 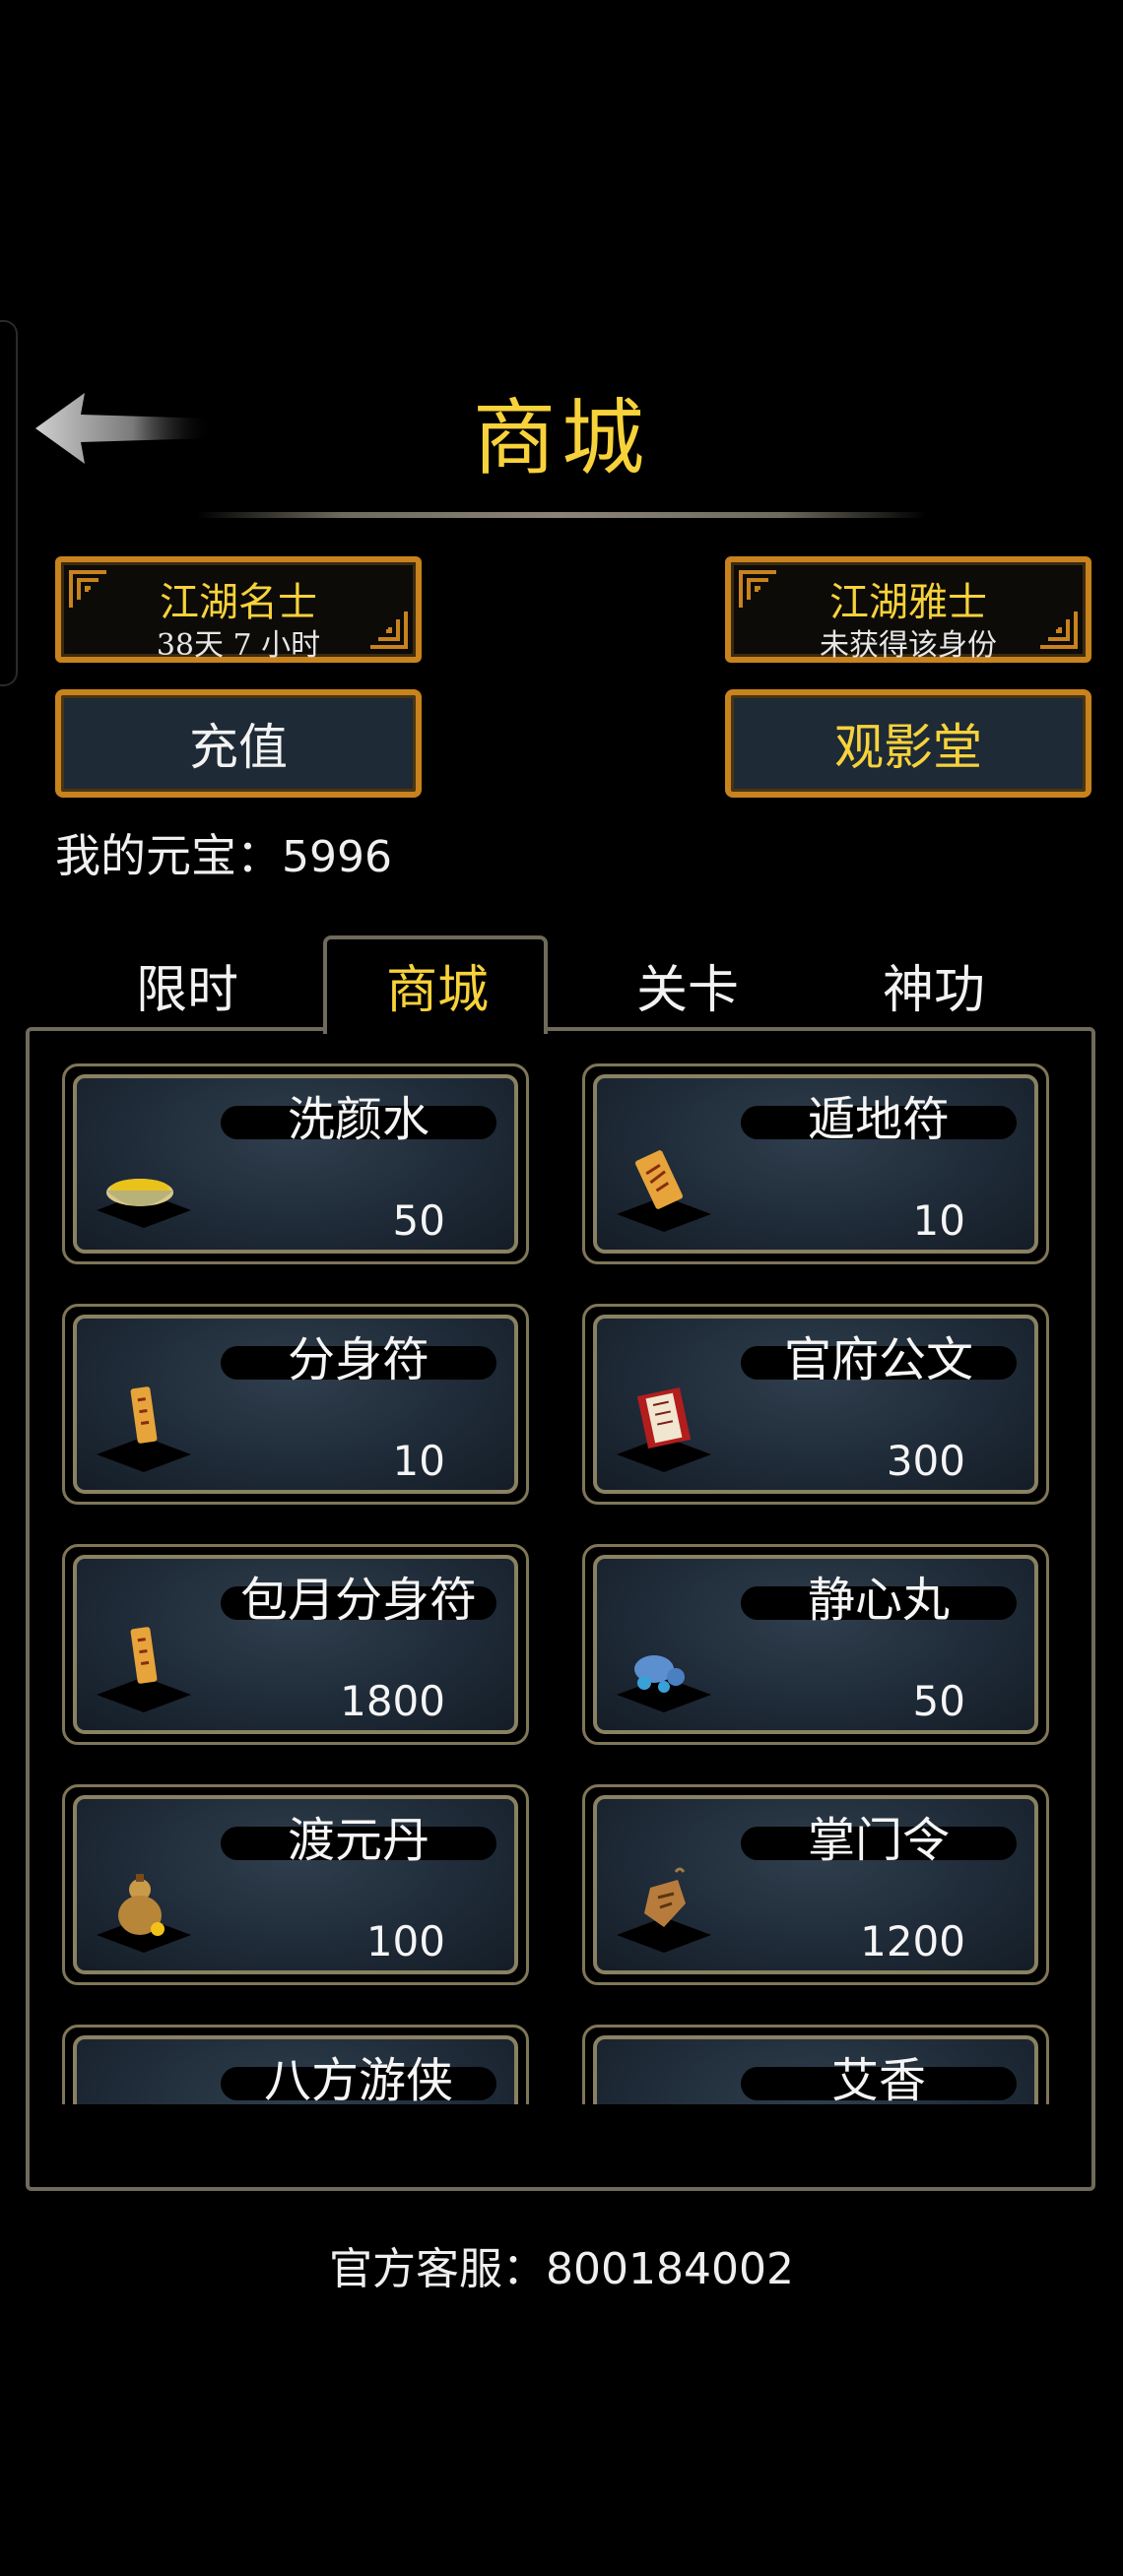 I want to click on talisman-icon, so click(x=664, y=1191).